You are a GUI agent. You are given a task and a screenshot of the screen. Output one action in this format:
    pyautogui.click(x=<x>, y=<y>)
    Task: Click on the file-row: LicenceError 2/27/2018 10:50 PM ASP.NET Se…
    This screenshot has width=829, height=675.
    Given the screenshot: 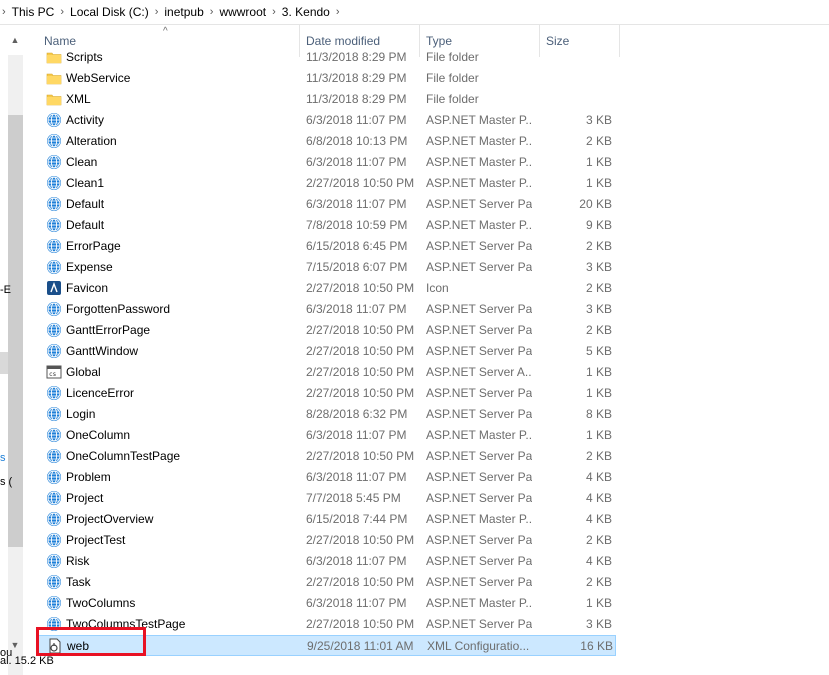 What is the action you would take?
    pyautogui.click(x=327, y=393)
    